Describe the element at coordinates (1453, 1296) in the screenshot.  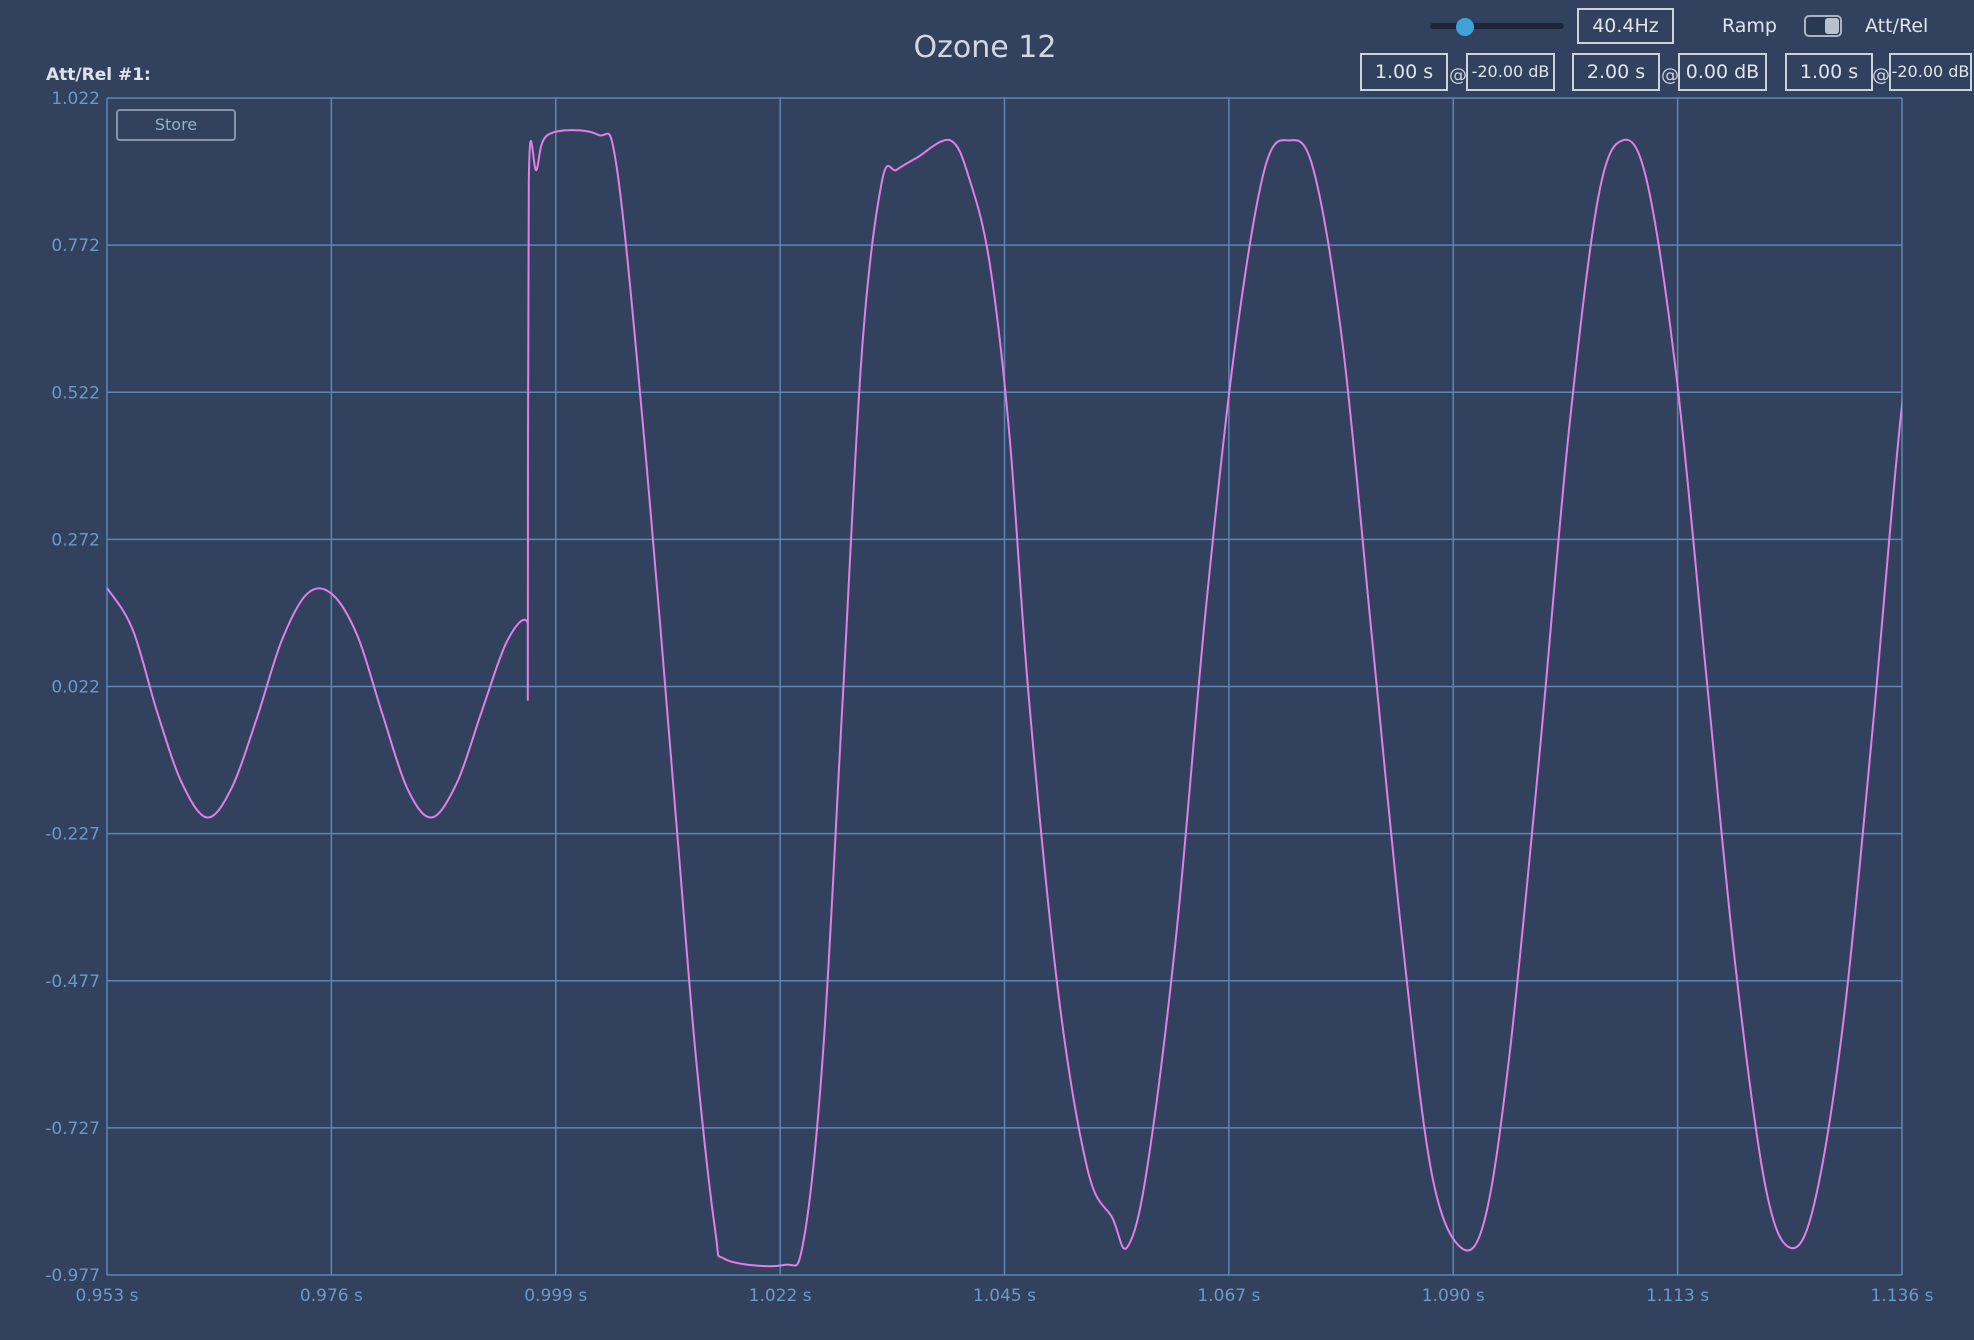
I see `x-tick-label: 1.090 s` at that location.